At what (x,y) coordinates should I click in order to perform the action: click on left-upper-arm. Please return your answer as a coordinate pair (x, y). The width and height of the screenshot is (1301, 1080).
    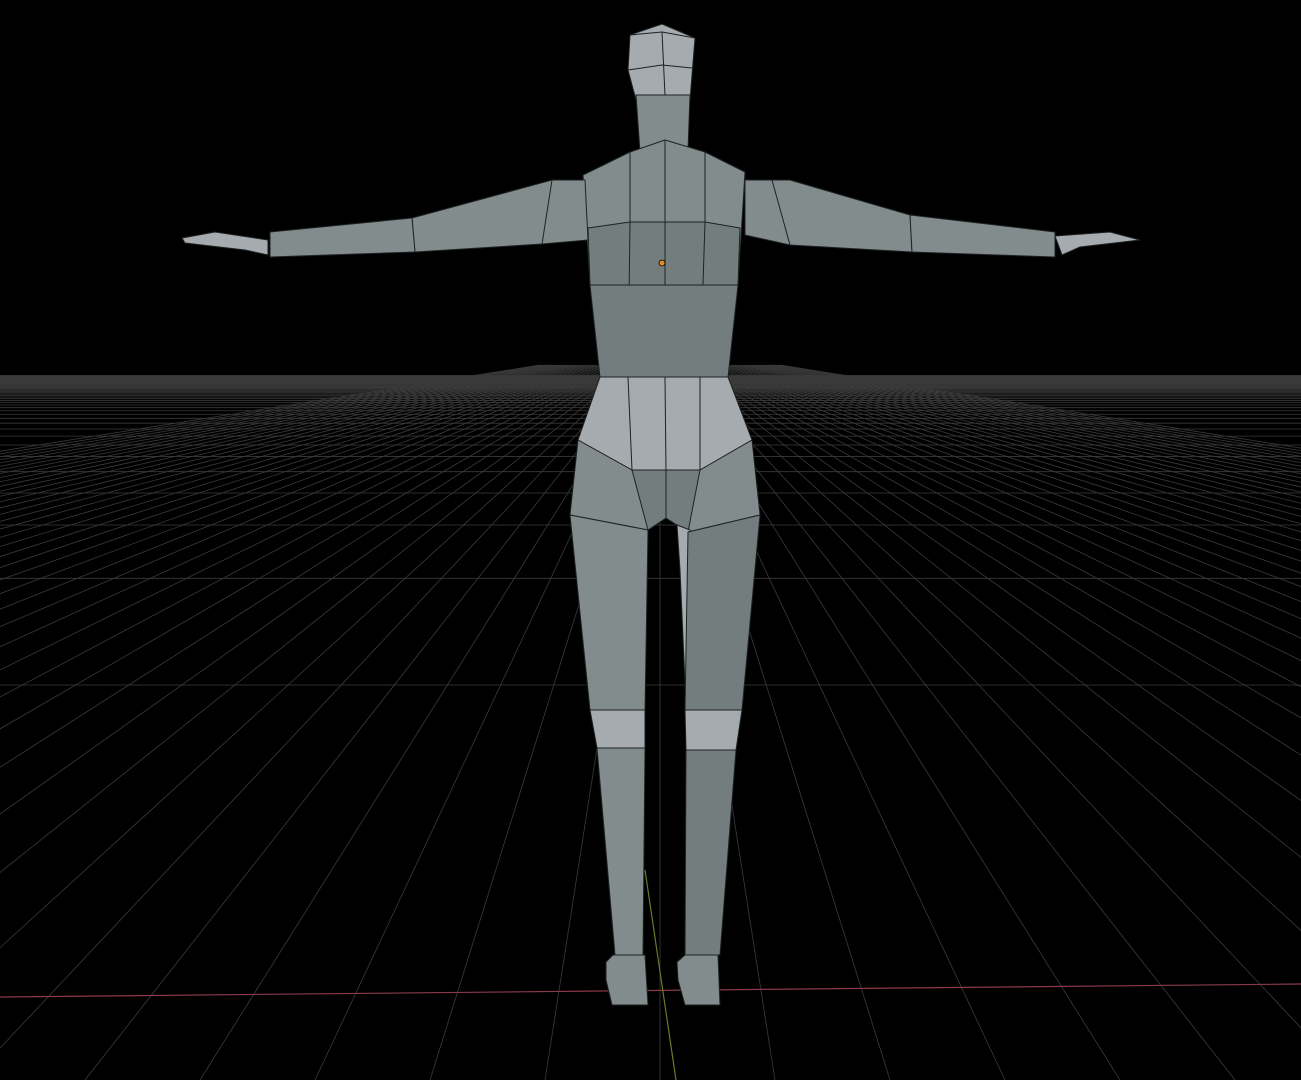
    Looking at the image, I should click on (500, 216).